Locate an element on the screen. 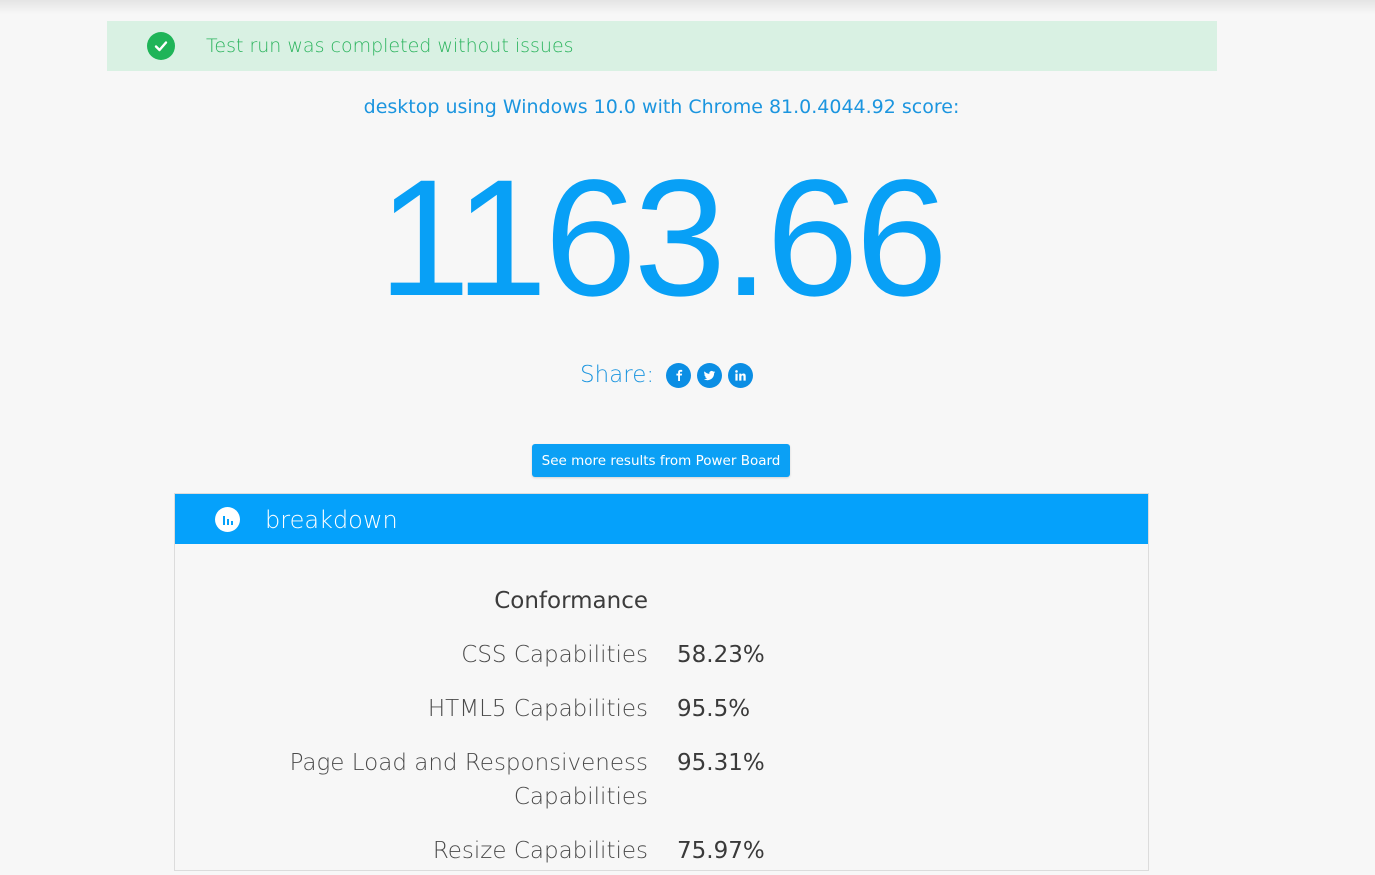 This screenshot has width=1375, height=875. row-label: HTML5 Capabilities is located at coordinates (537, 709).